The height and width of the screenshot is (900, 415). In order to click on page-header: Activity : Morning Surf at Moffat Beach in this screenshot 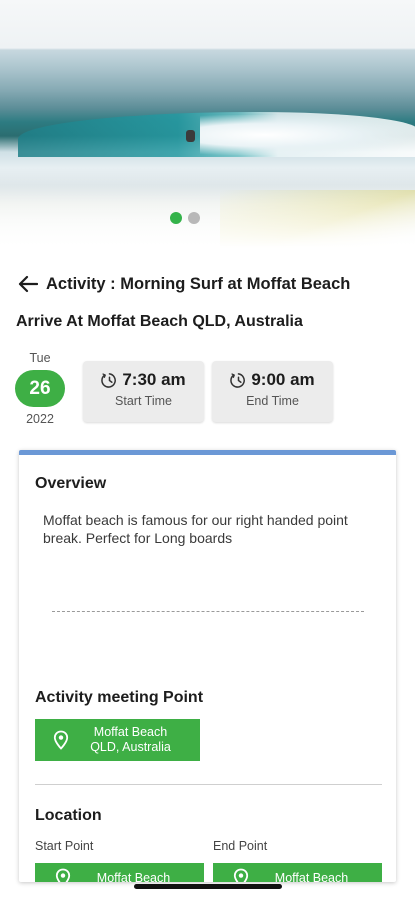, I will do `click(207, 284)`.